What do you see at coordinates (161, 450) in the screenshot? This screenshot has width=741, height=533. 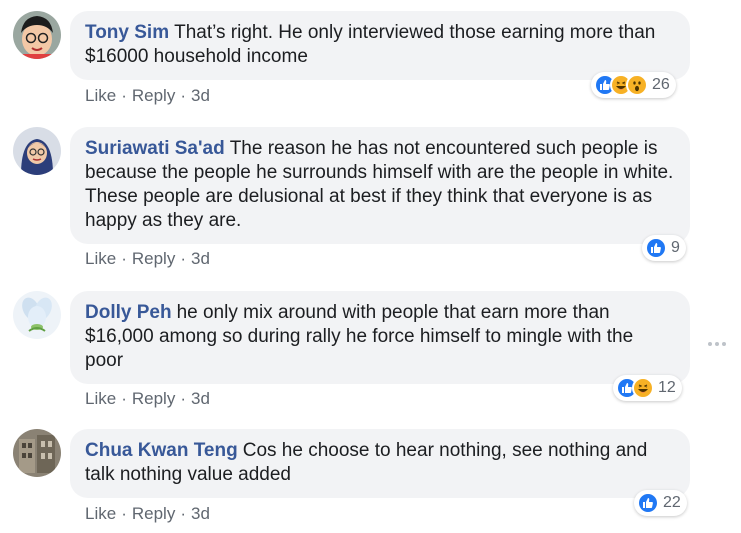 I see `author-name: Chua Kwan Teng` at bounding box center [161, 450].